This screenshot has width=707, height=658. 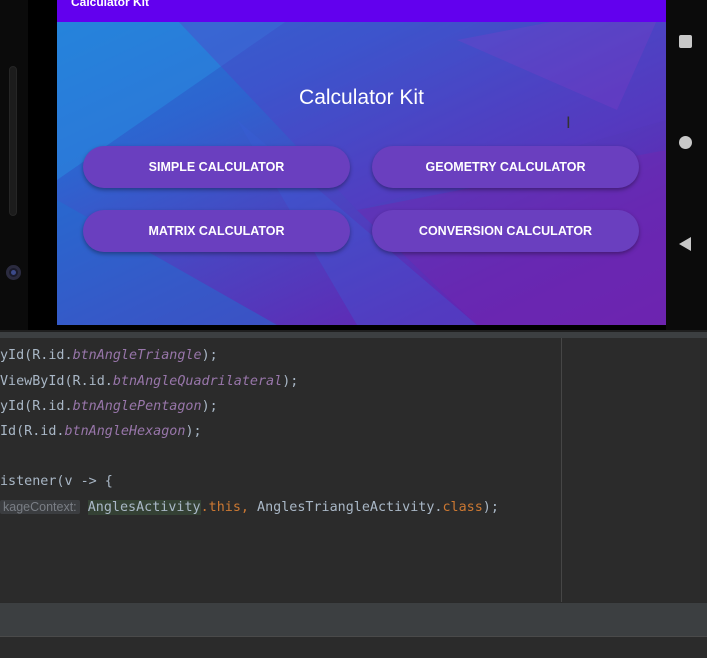 What do you see at coordinates (144, 507) in the screenshot?
I see `highlighted-identifier: AnglesActivity` at bounding box center [144, 507].